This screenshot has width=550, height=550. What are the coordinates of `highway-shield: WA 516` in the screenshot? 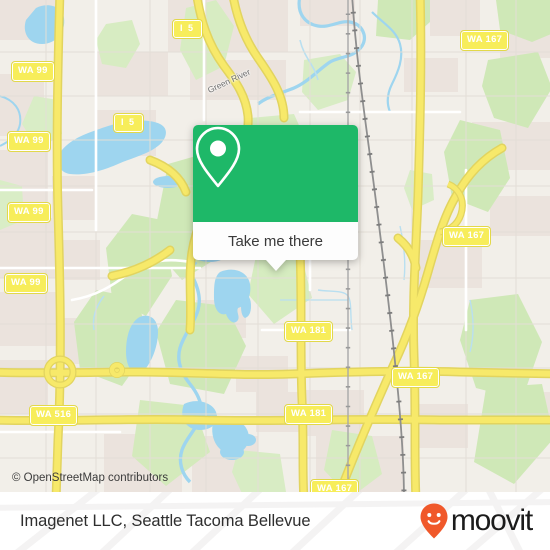 It's located at (53, 415).